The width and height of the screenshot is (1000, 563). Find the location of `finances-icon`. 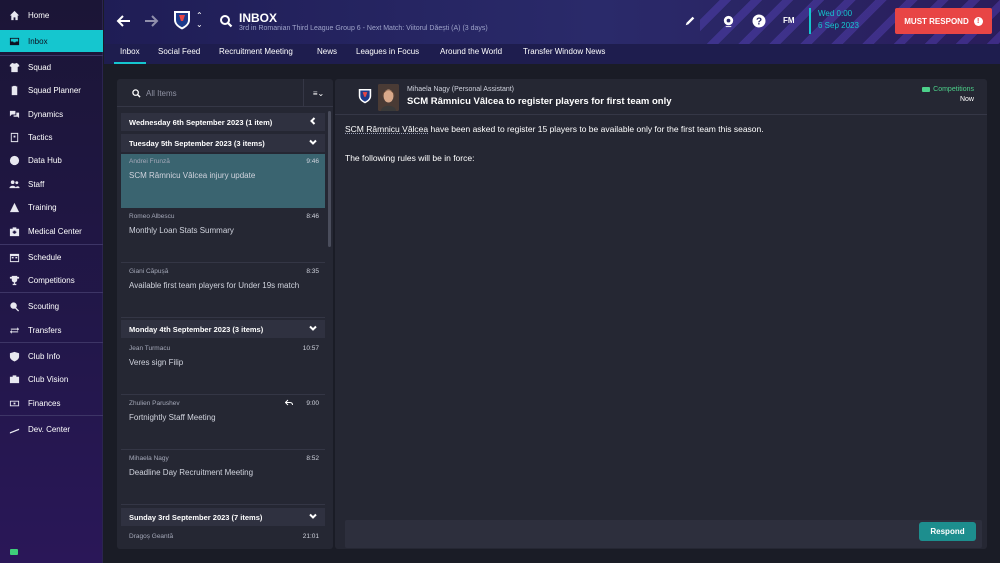

finances-icon is located at coordinates (14, 403).